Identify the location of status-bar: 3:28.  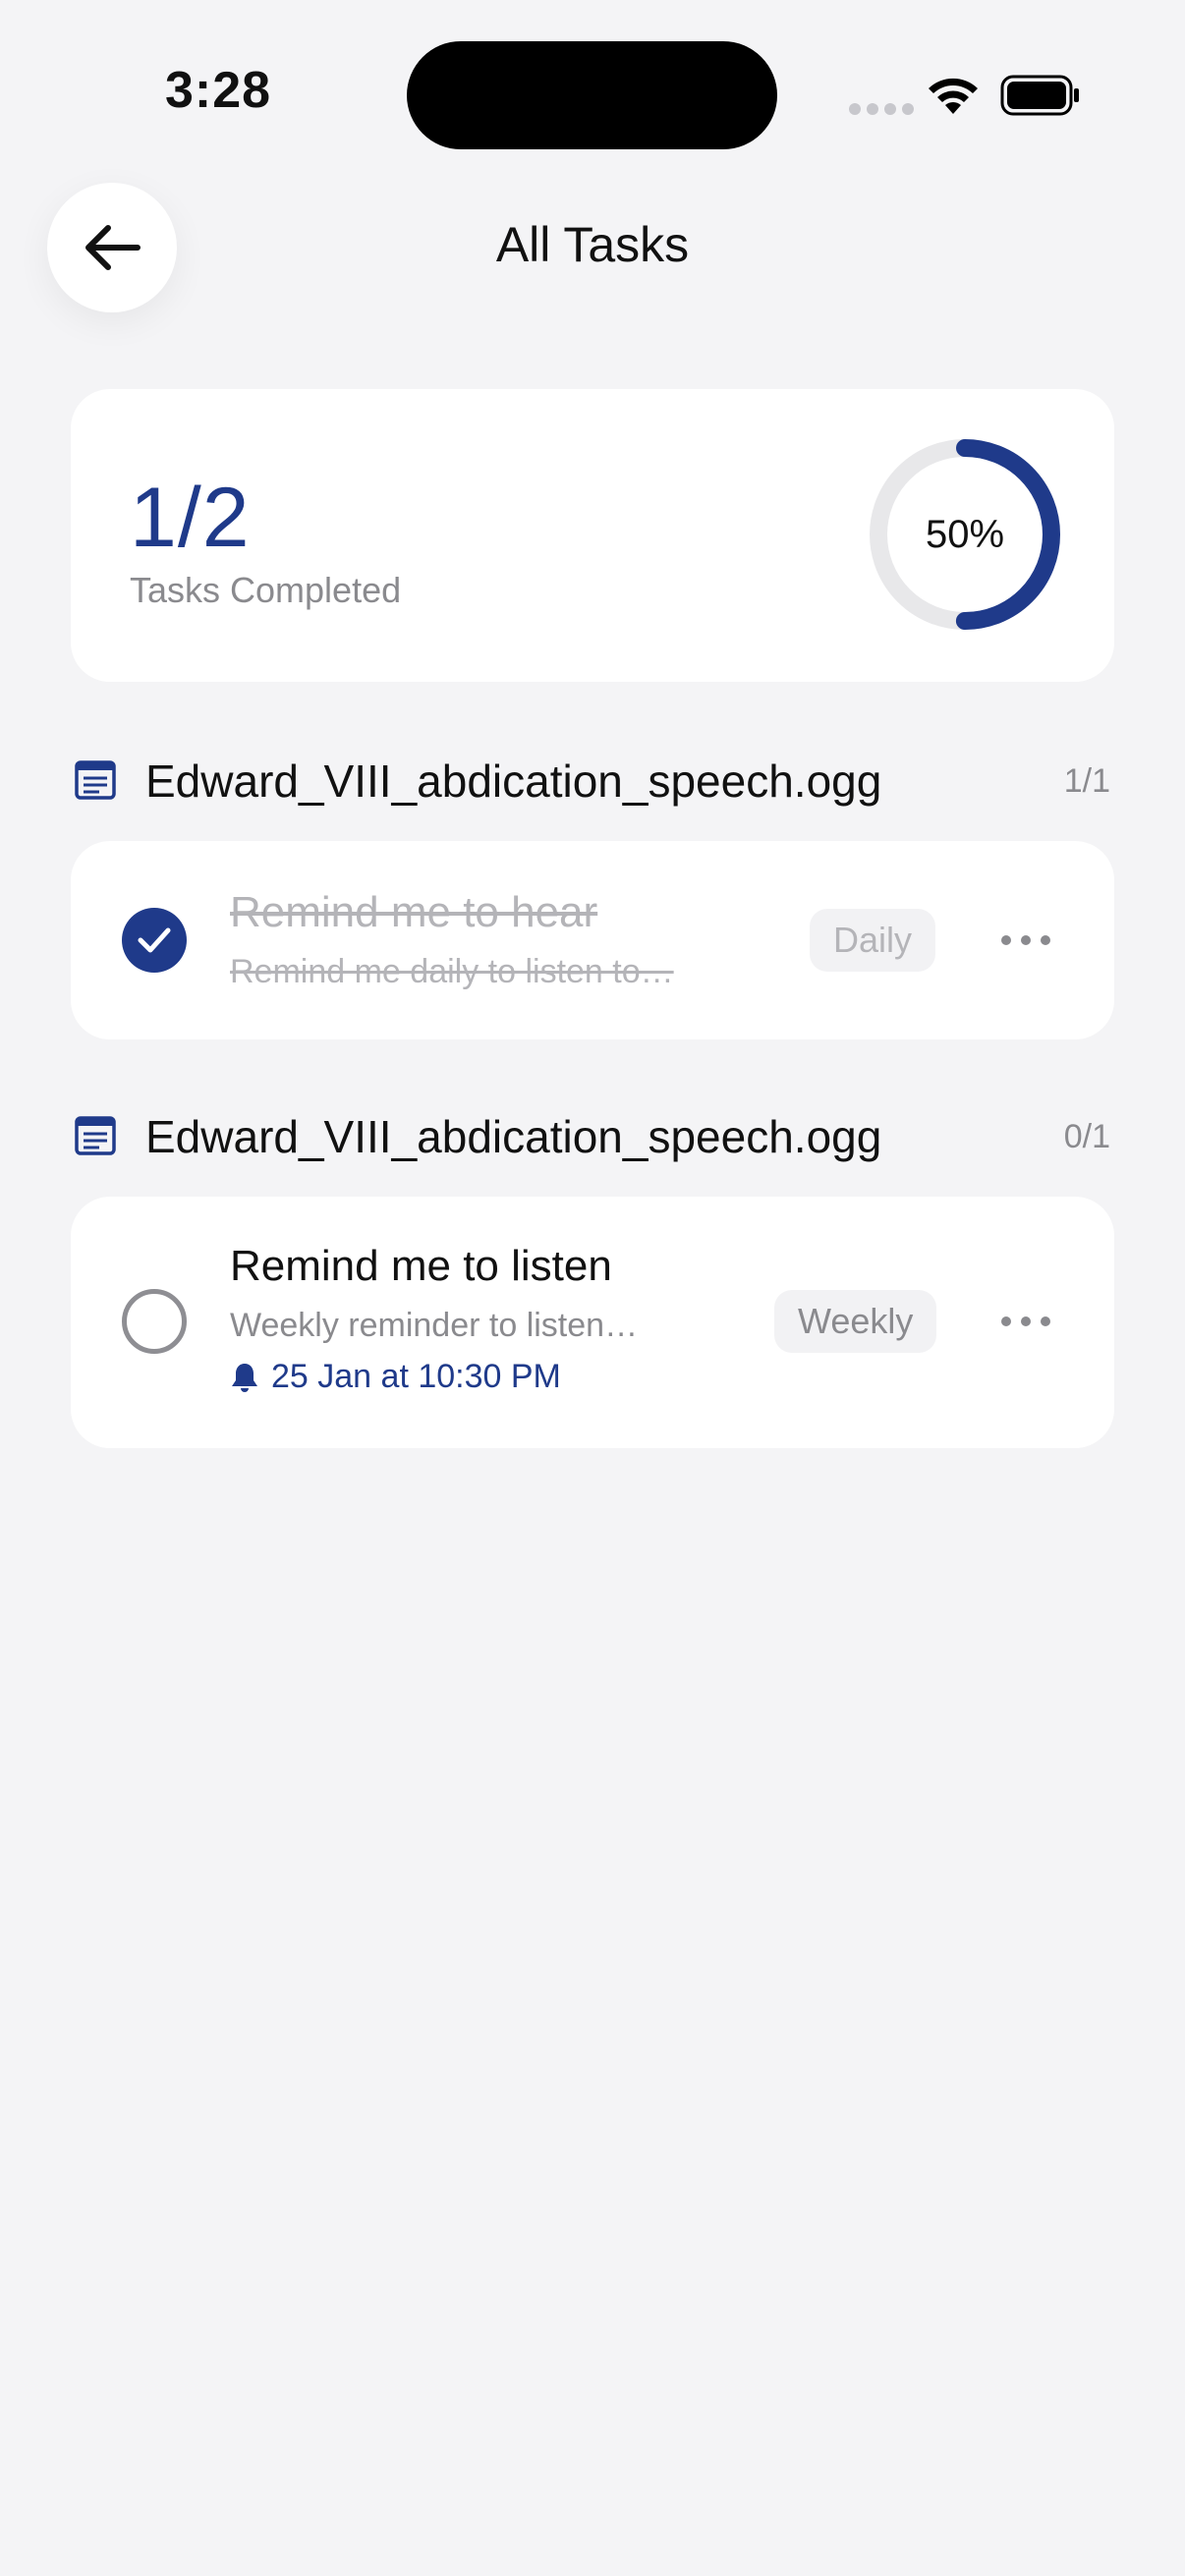
(592, 93).